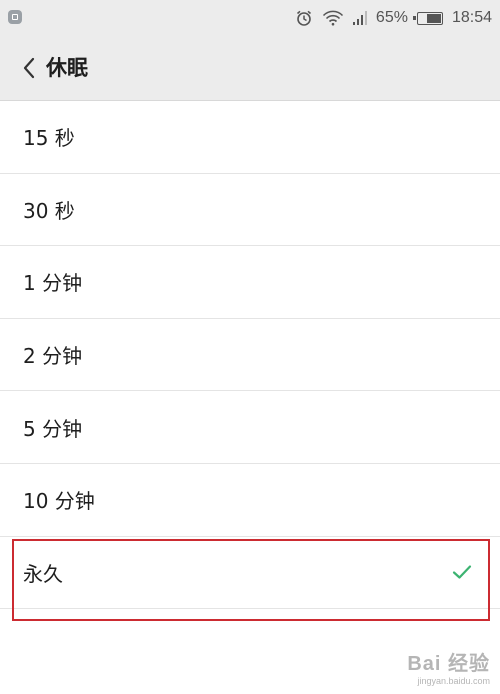 This screenshot has height=694, width=500. I want to click on battery-percent: 65%, so click(391, 17).